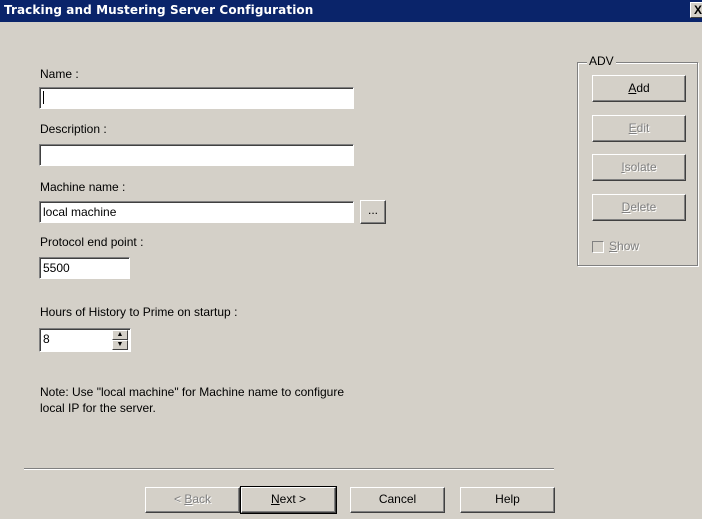 The height and width of the screenshot is (519, 702). I want to click on next-label: ext >, so click(293, 499).